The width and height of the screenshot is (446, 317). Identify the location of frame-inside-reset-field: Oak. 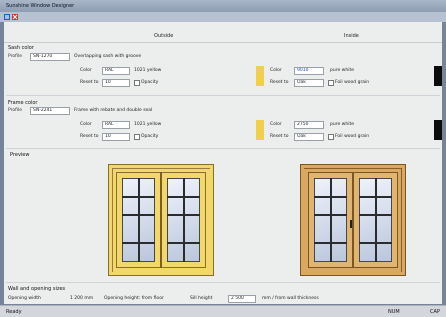
(309, 137).